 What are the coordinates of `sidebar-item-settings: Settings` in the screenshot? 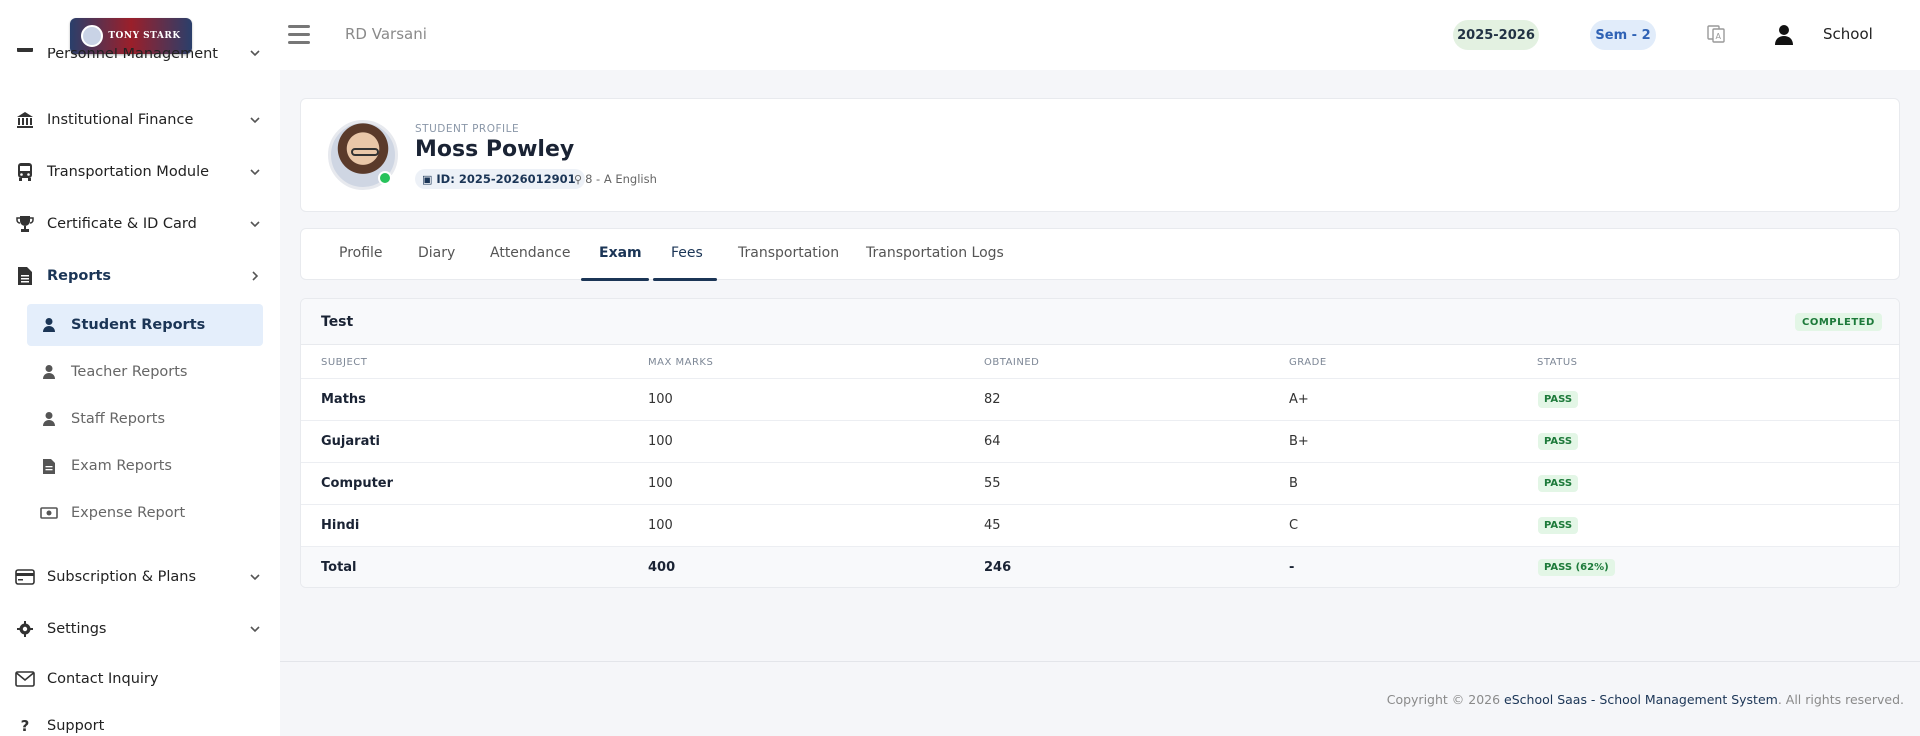 It's located at (140, 629).